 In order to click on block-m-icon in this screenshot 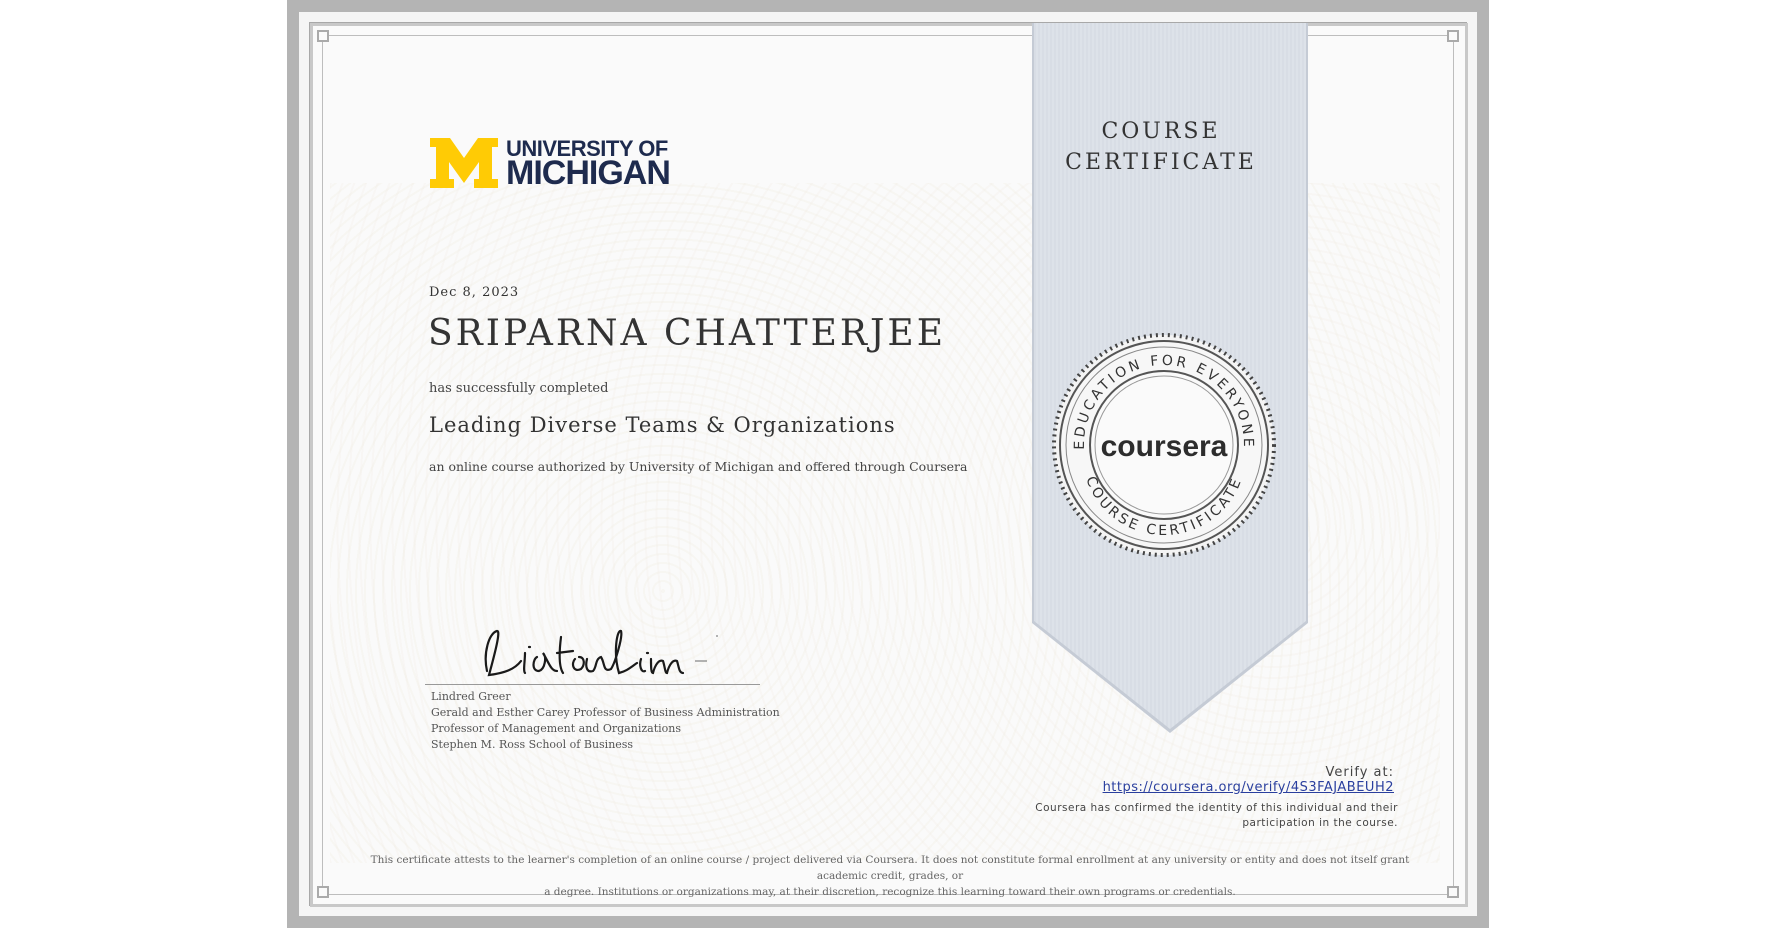, I will do `click(464, 163)`.